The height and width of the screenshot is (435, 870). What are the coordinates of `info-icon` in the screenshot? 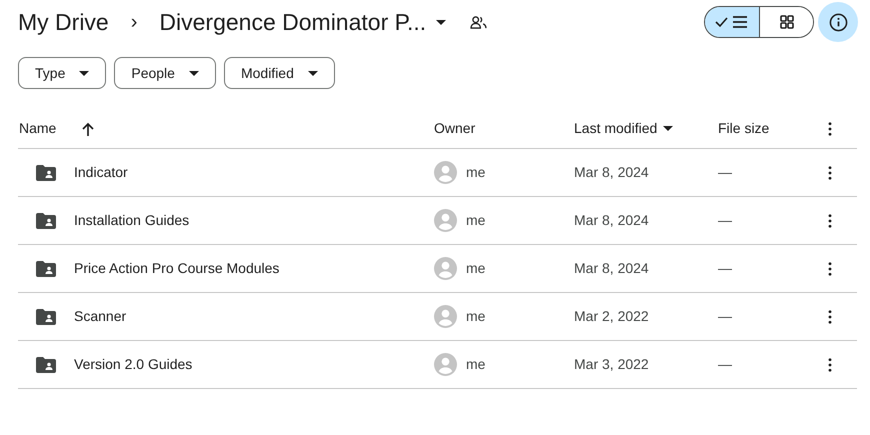 It's located at (838, 22).